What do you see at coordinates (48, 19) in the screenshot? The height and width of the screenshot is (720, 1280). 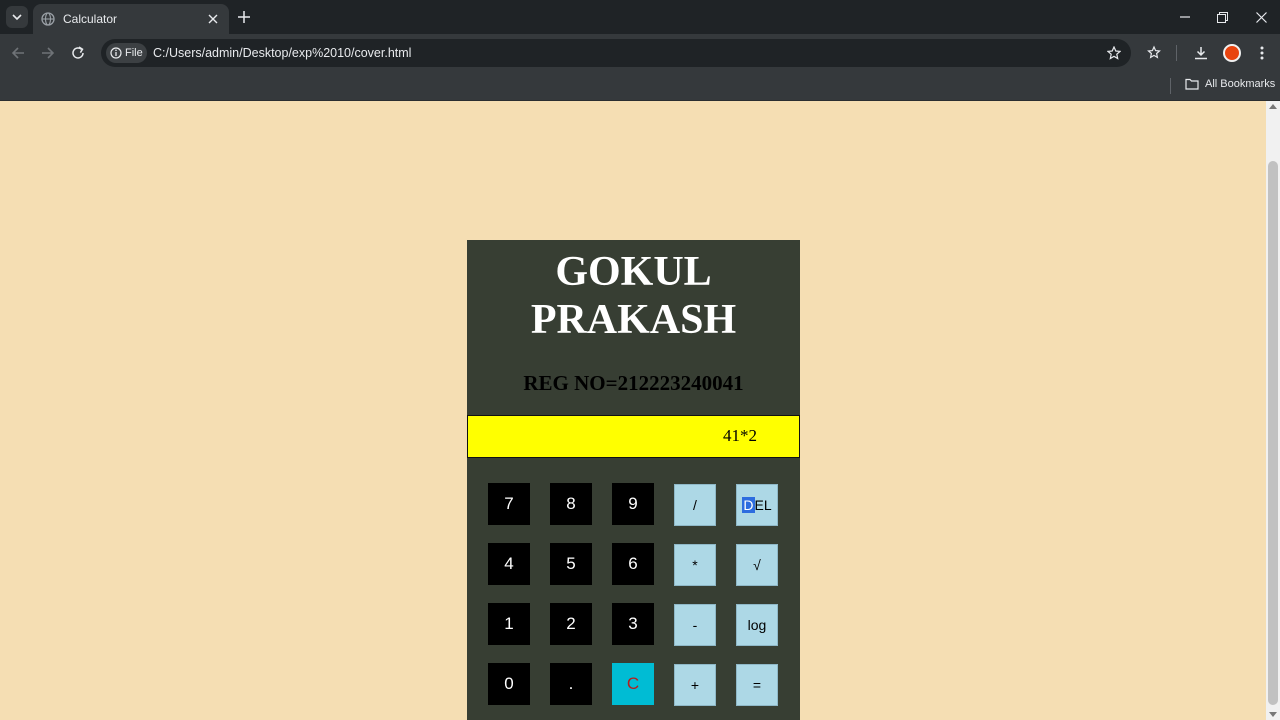 I see `globe-icon` at bounding box center [48, 19].